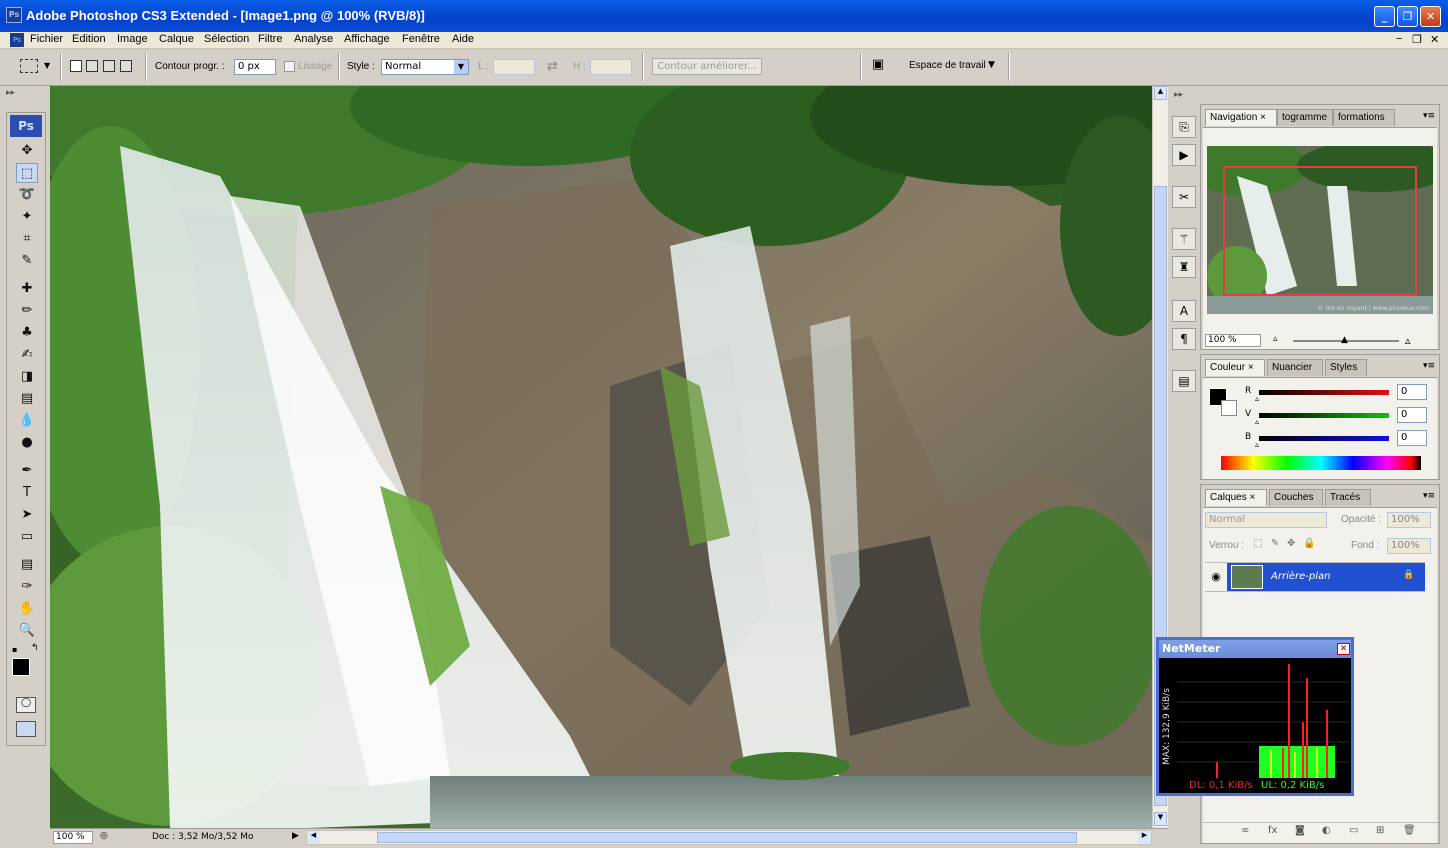  Describe the element at coordinates (27, 493) in the screenshot. I see `type-icon: T` at that location.